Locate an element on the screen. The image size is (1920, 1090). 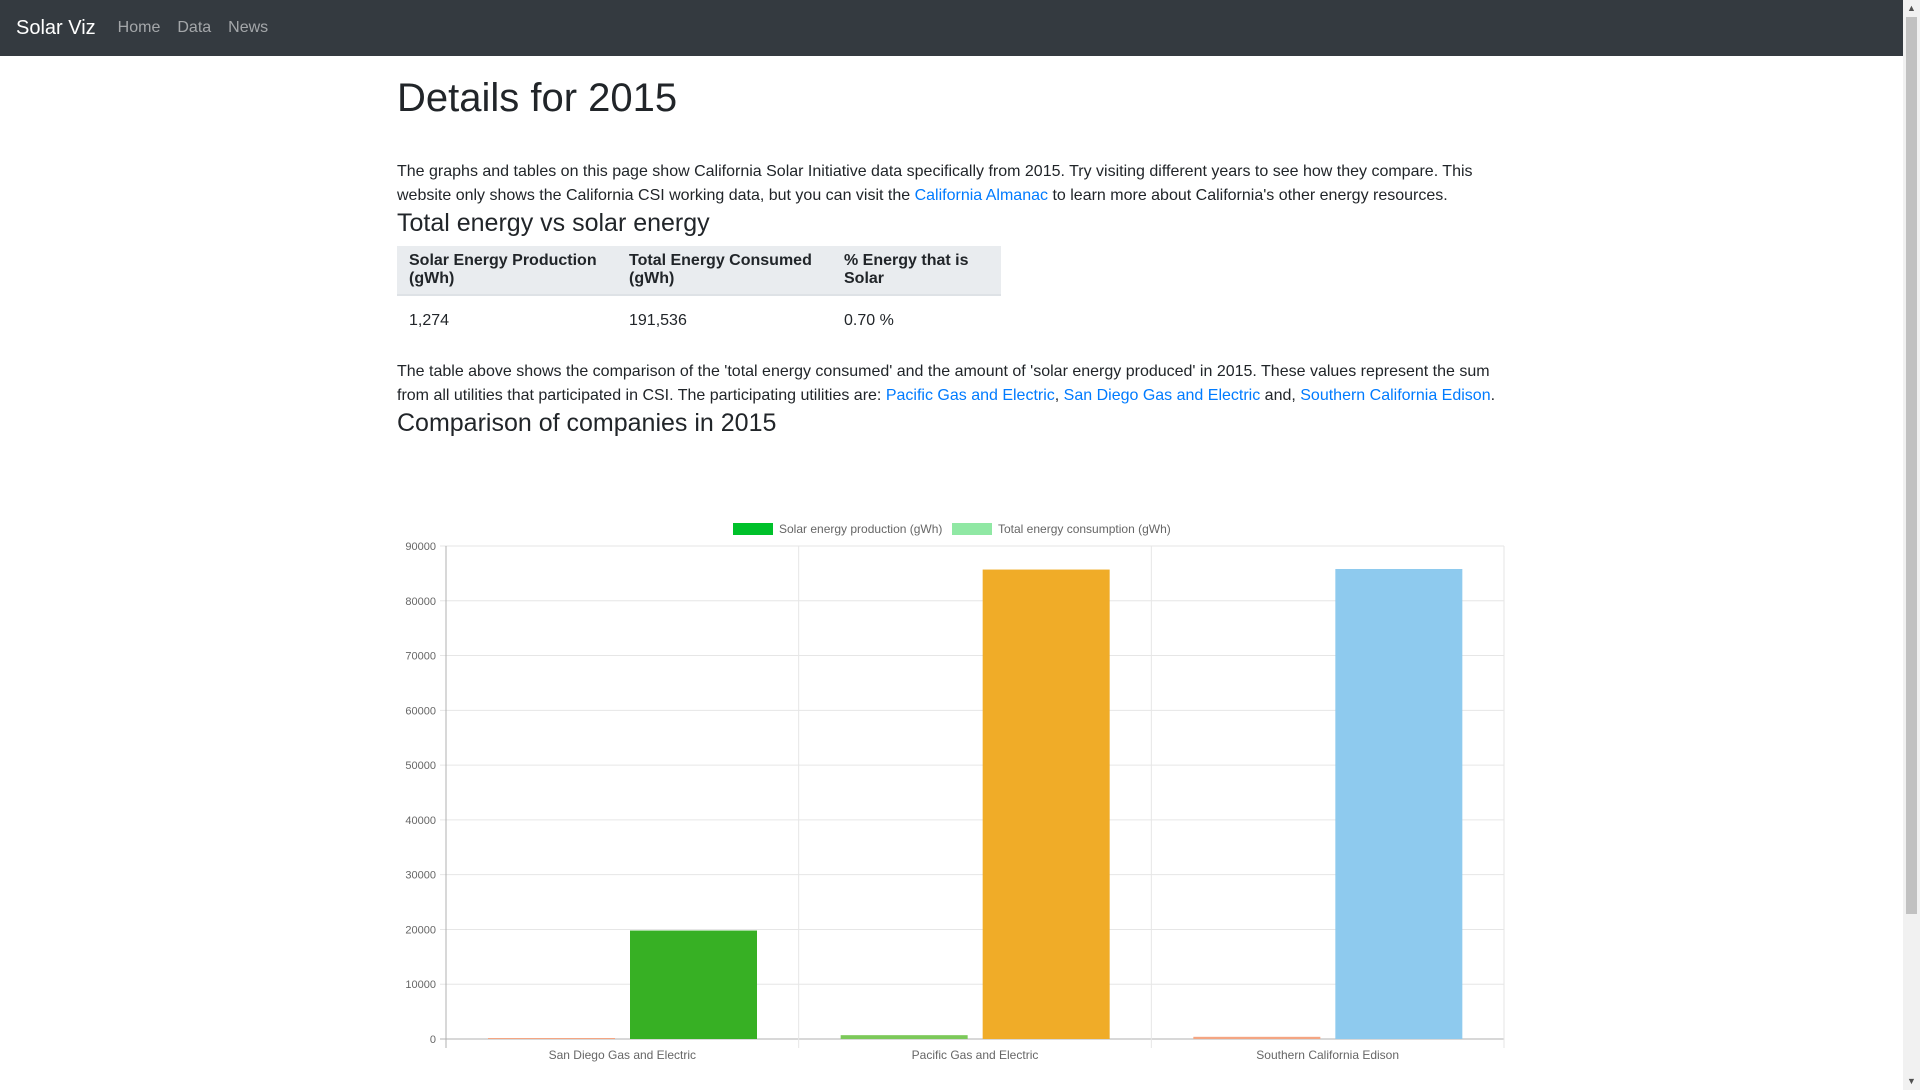
nav-data-link: Data is located at coordinates (194, 28).